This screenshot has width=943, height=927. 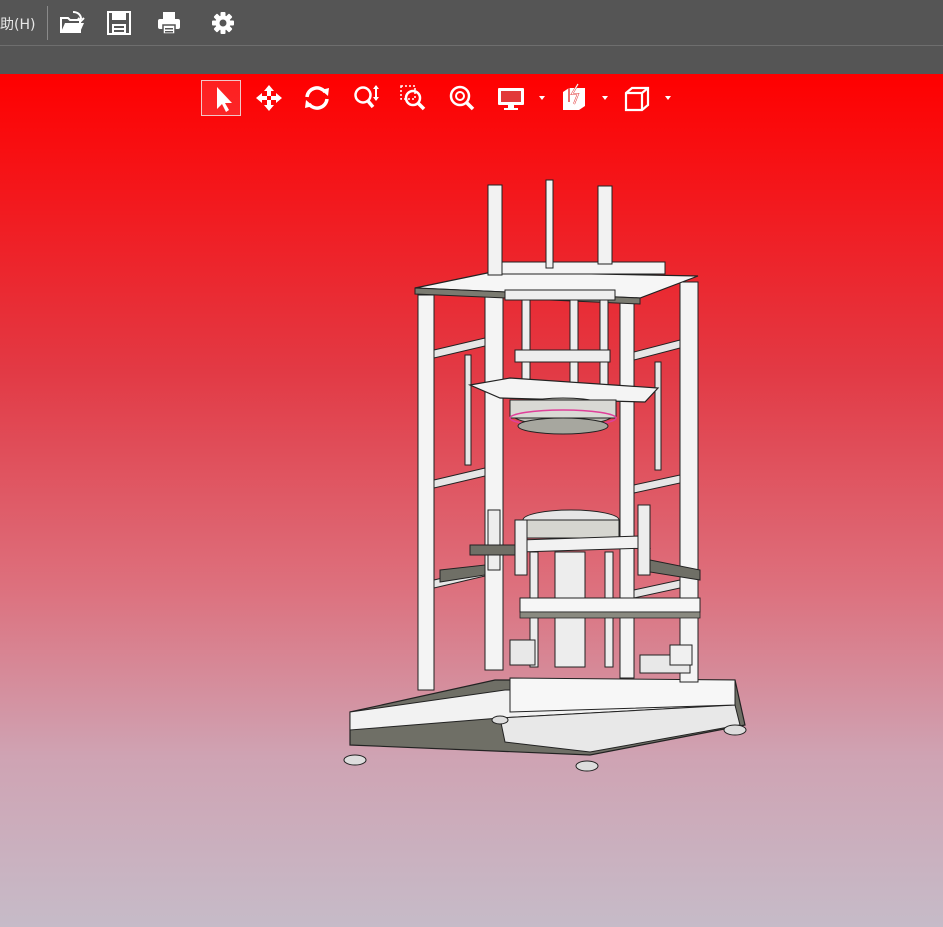 I want to click on save-icon, so click(x=119, y=23).